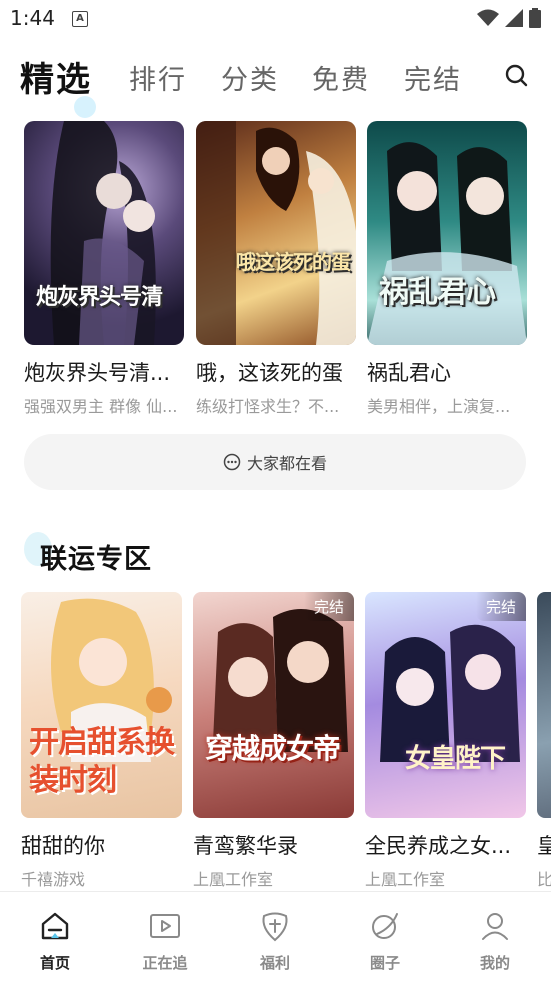 The height and width of the screenshot is (982, 551). What do you see at coordinates (544, 845) in the screenshot?
I see `game-title: 皇` at bounding box center [544, 845].